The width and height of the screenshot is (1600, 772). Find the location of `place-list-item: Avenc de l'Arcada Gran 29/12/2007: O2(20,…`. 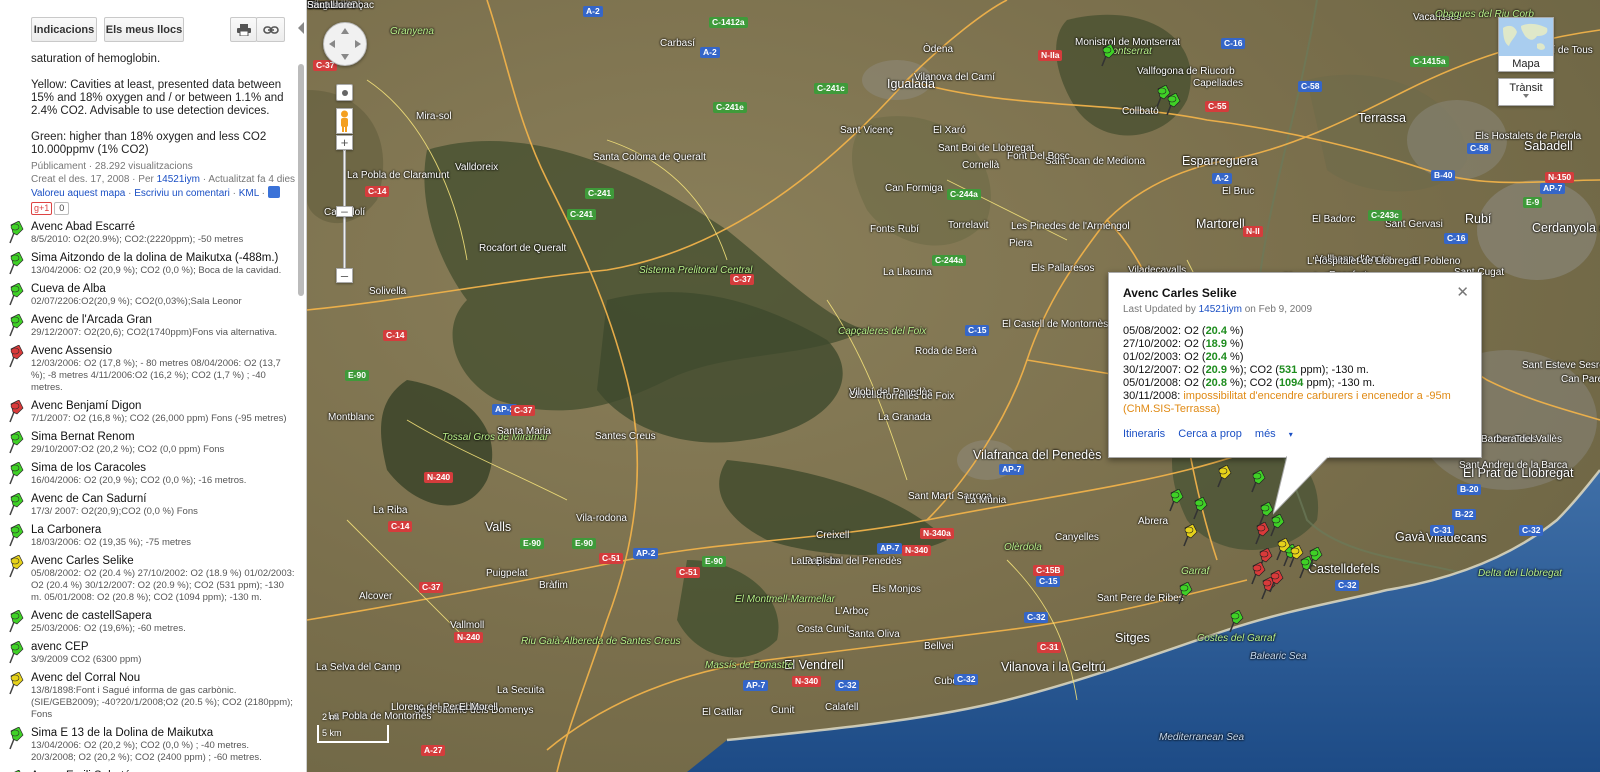

place-list-item: Avenc de l'Arcada Gran 29/12/2007: O2(20,… is located at coordinates (149, 326).